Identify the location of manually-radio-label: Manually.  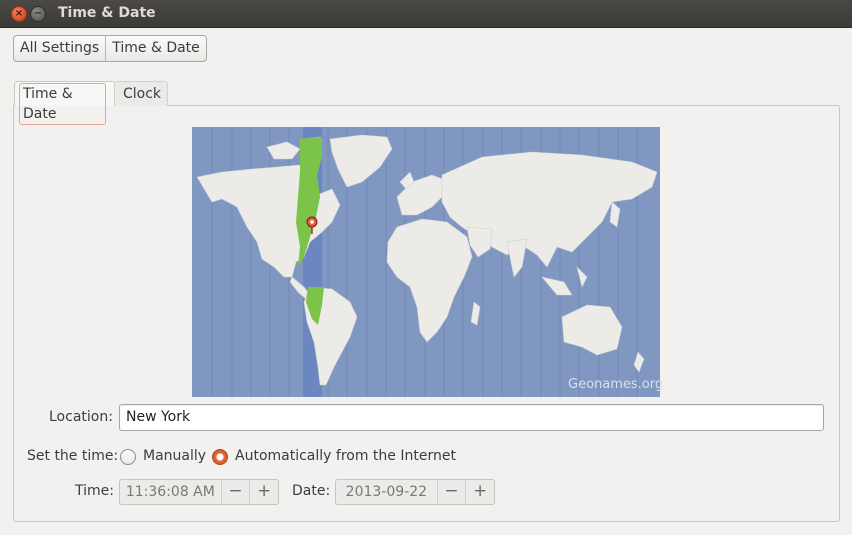
(174, 456).